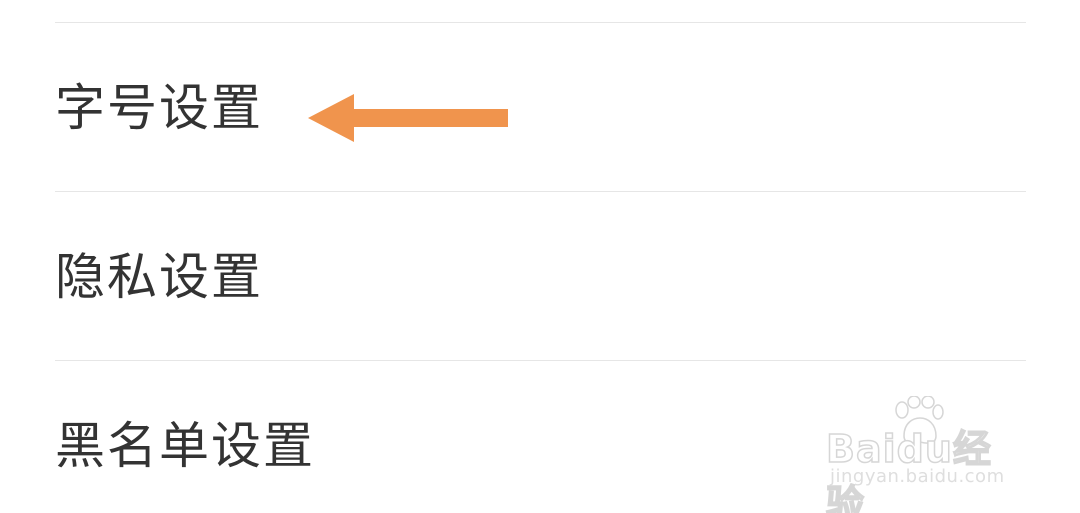 The width and height of the screenshot is (1080, 513). What do you see at coordinates (917, 476) in the screenshot?
I see `watermark-url: jingyan.baidu.com` at bounding box center [917, 476].